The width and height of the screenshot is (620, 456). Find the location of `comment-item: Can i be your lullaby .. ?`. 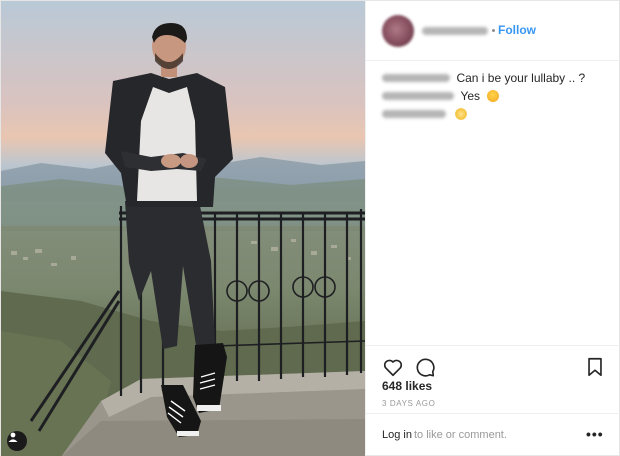

comment-item: Can i be your lullaby .. ? is located at coordinates (483, 77).